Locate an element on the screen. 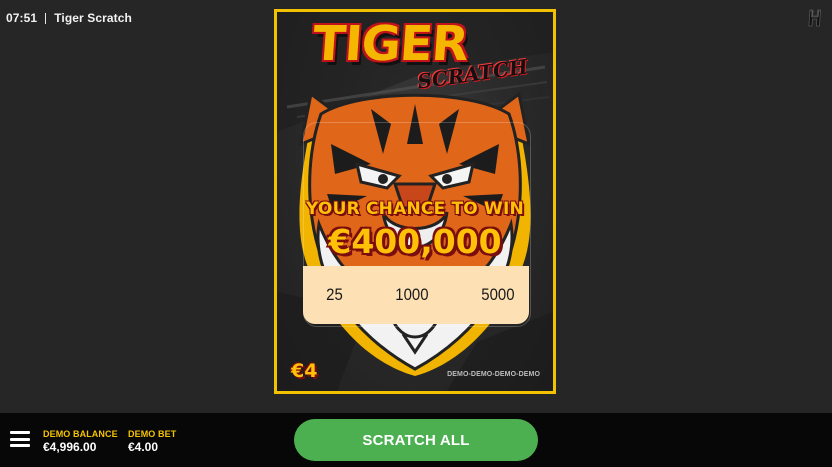 This screenshot has height=467, width=832. demo-balance: DEMO BALANCE €4,996.00 is located at coordinates (80, 440).